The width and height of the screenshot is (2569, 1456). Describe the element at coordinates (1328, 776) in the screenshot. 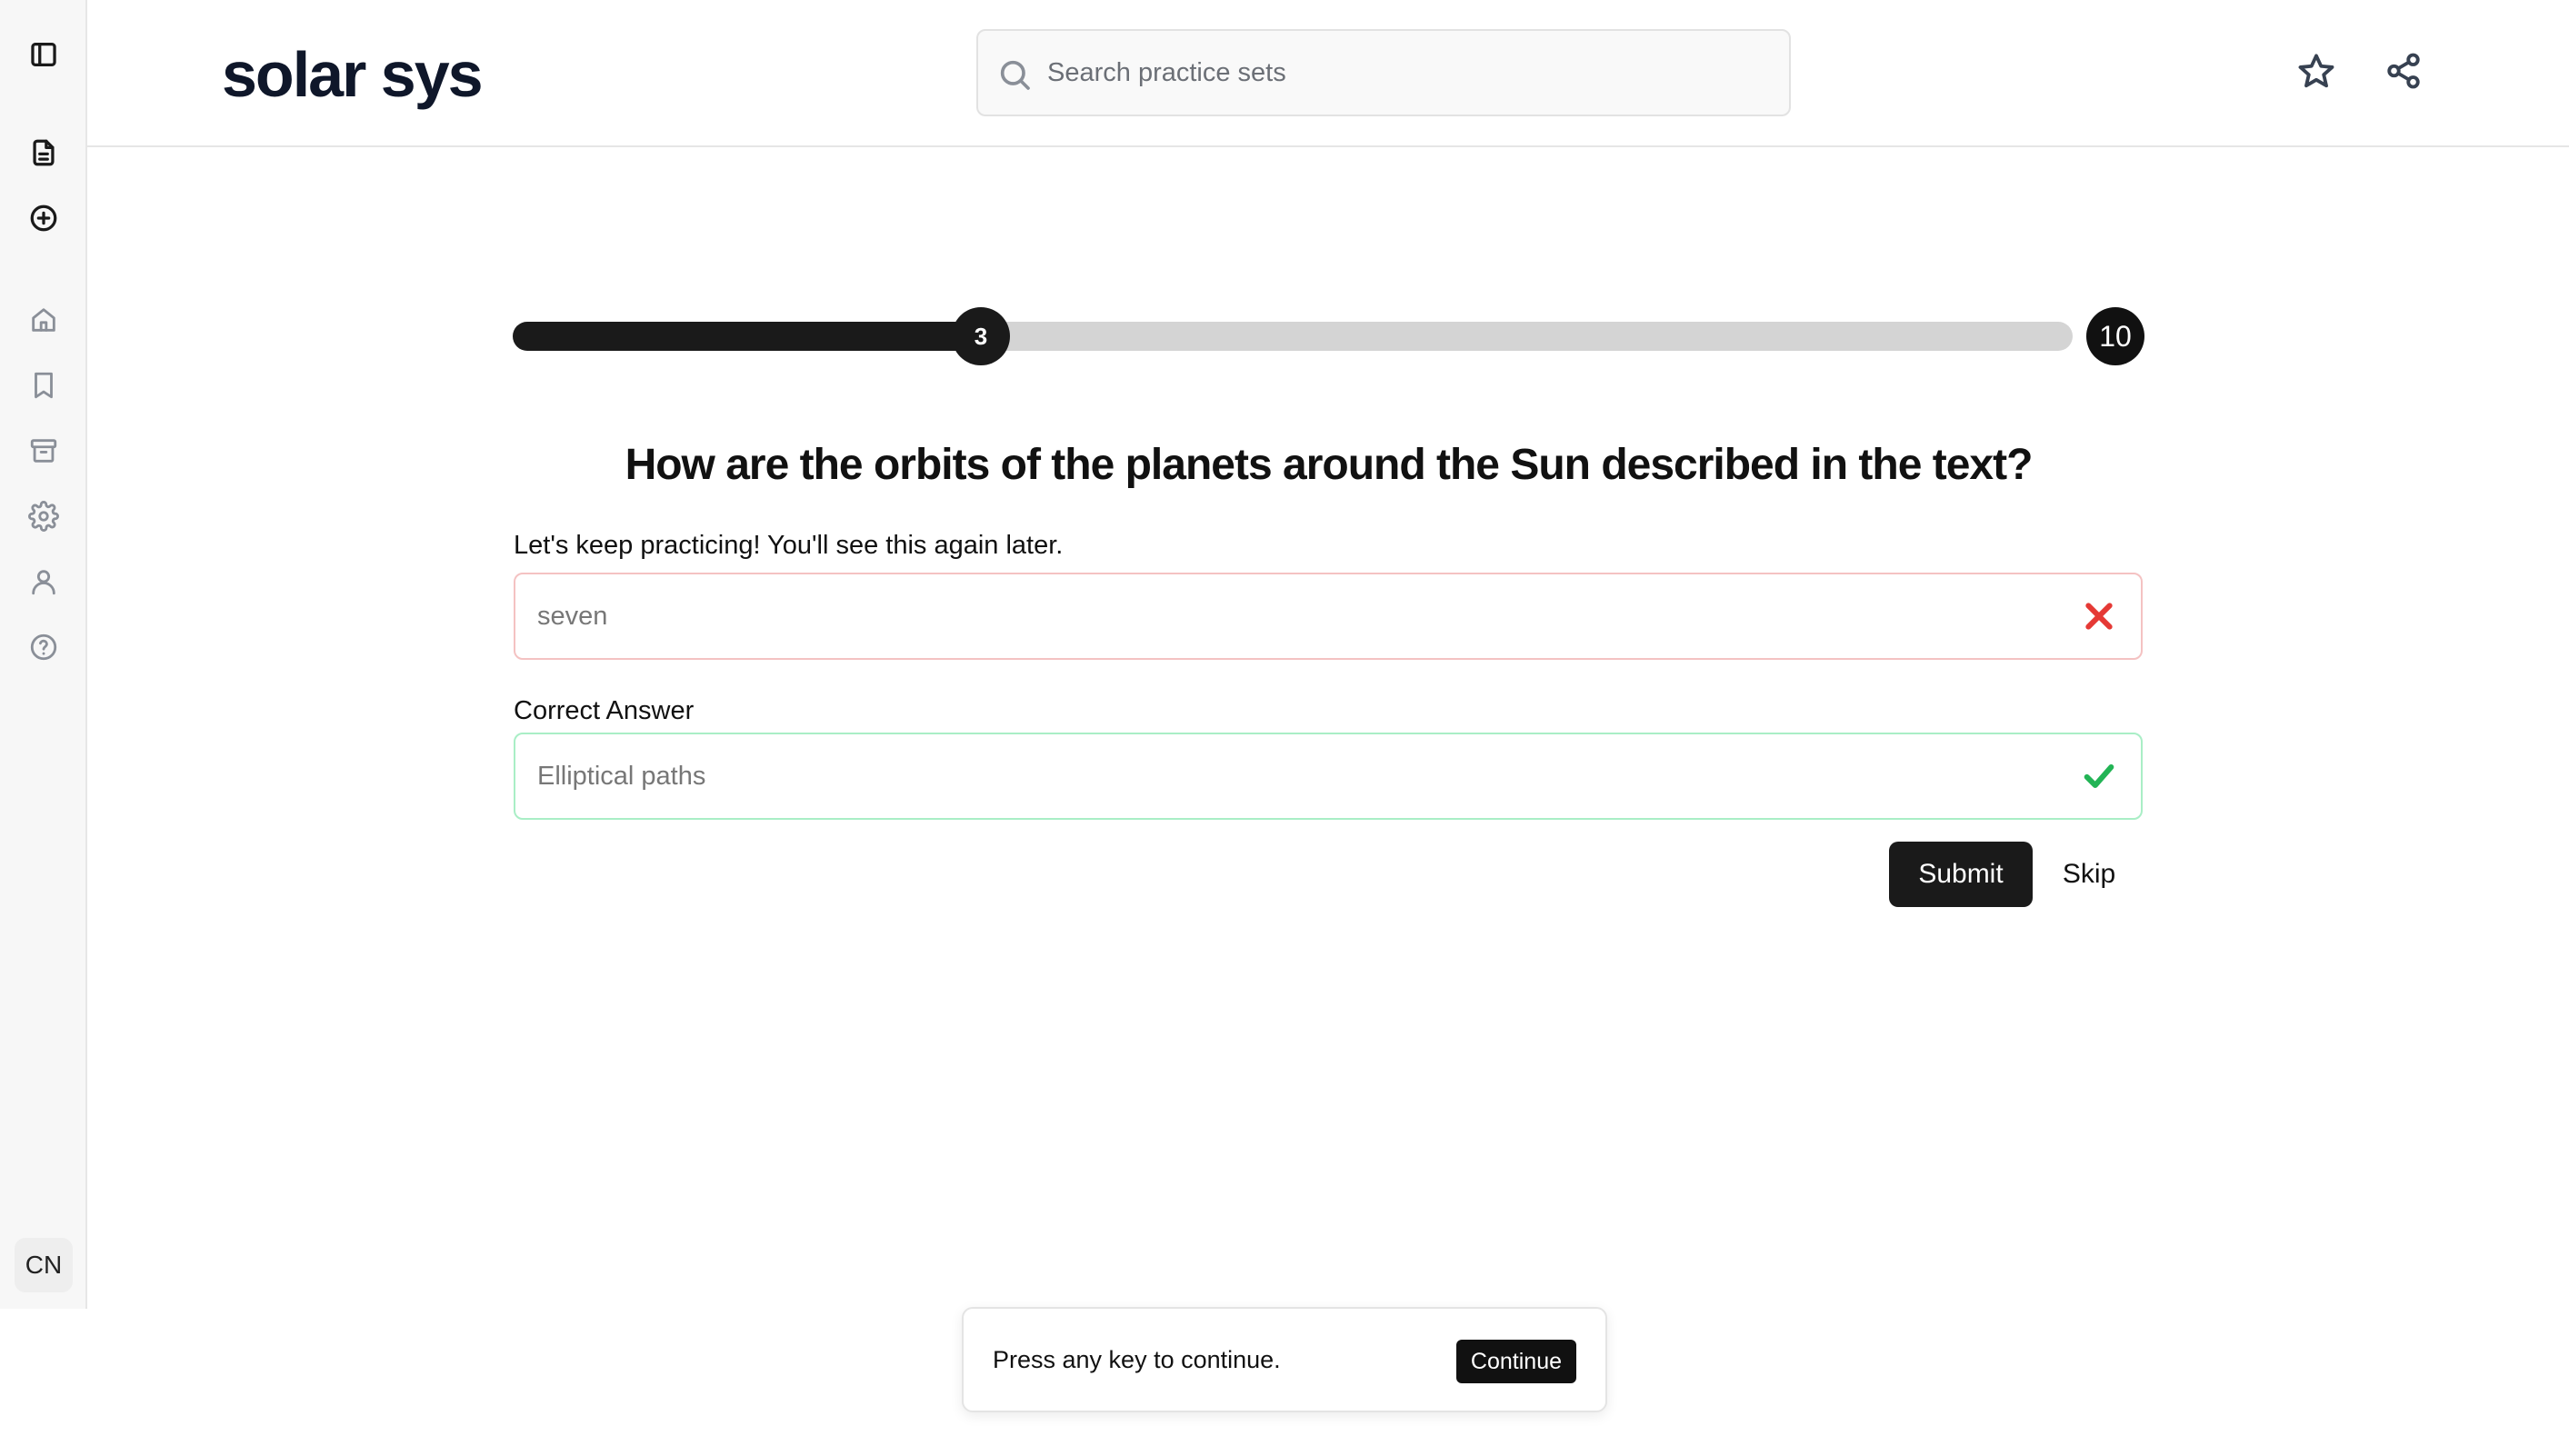

I see `correct-answer-field: Elliptical paths` at that location.